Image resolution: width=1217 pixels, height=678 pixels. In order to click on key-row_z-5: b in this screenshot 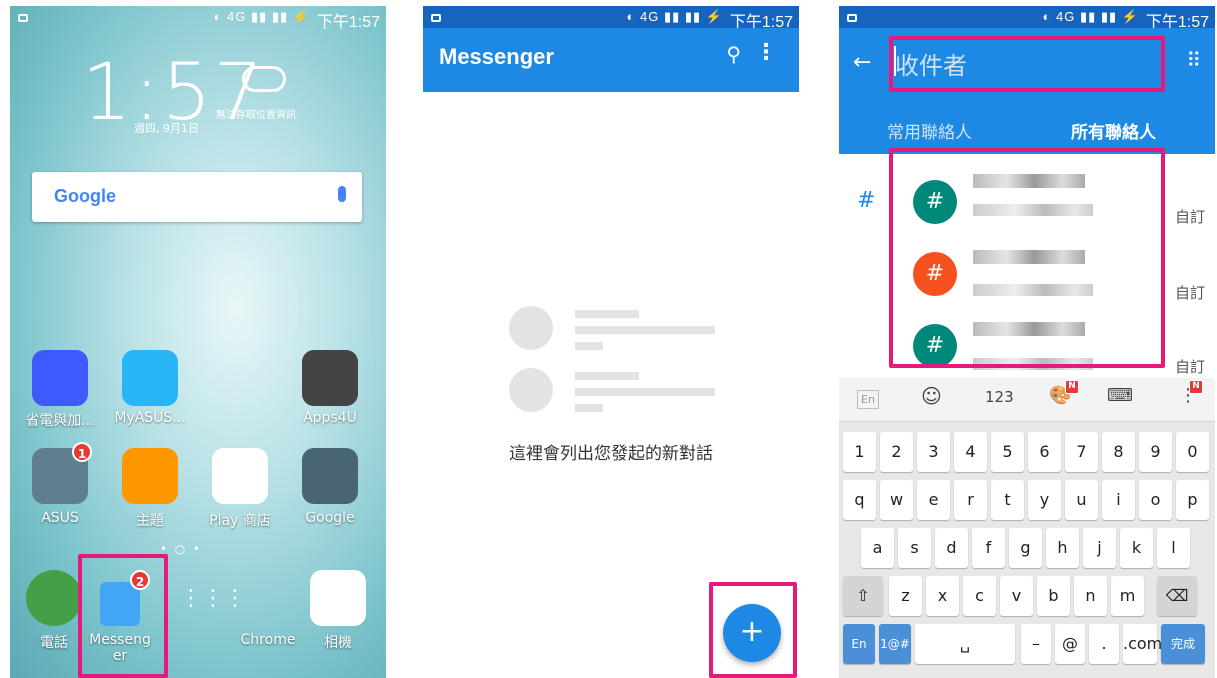, I will do `click(1053, 596)`.